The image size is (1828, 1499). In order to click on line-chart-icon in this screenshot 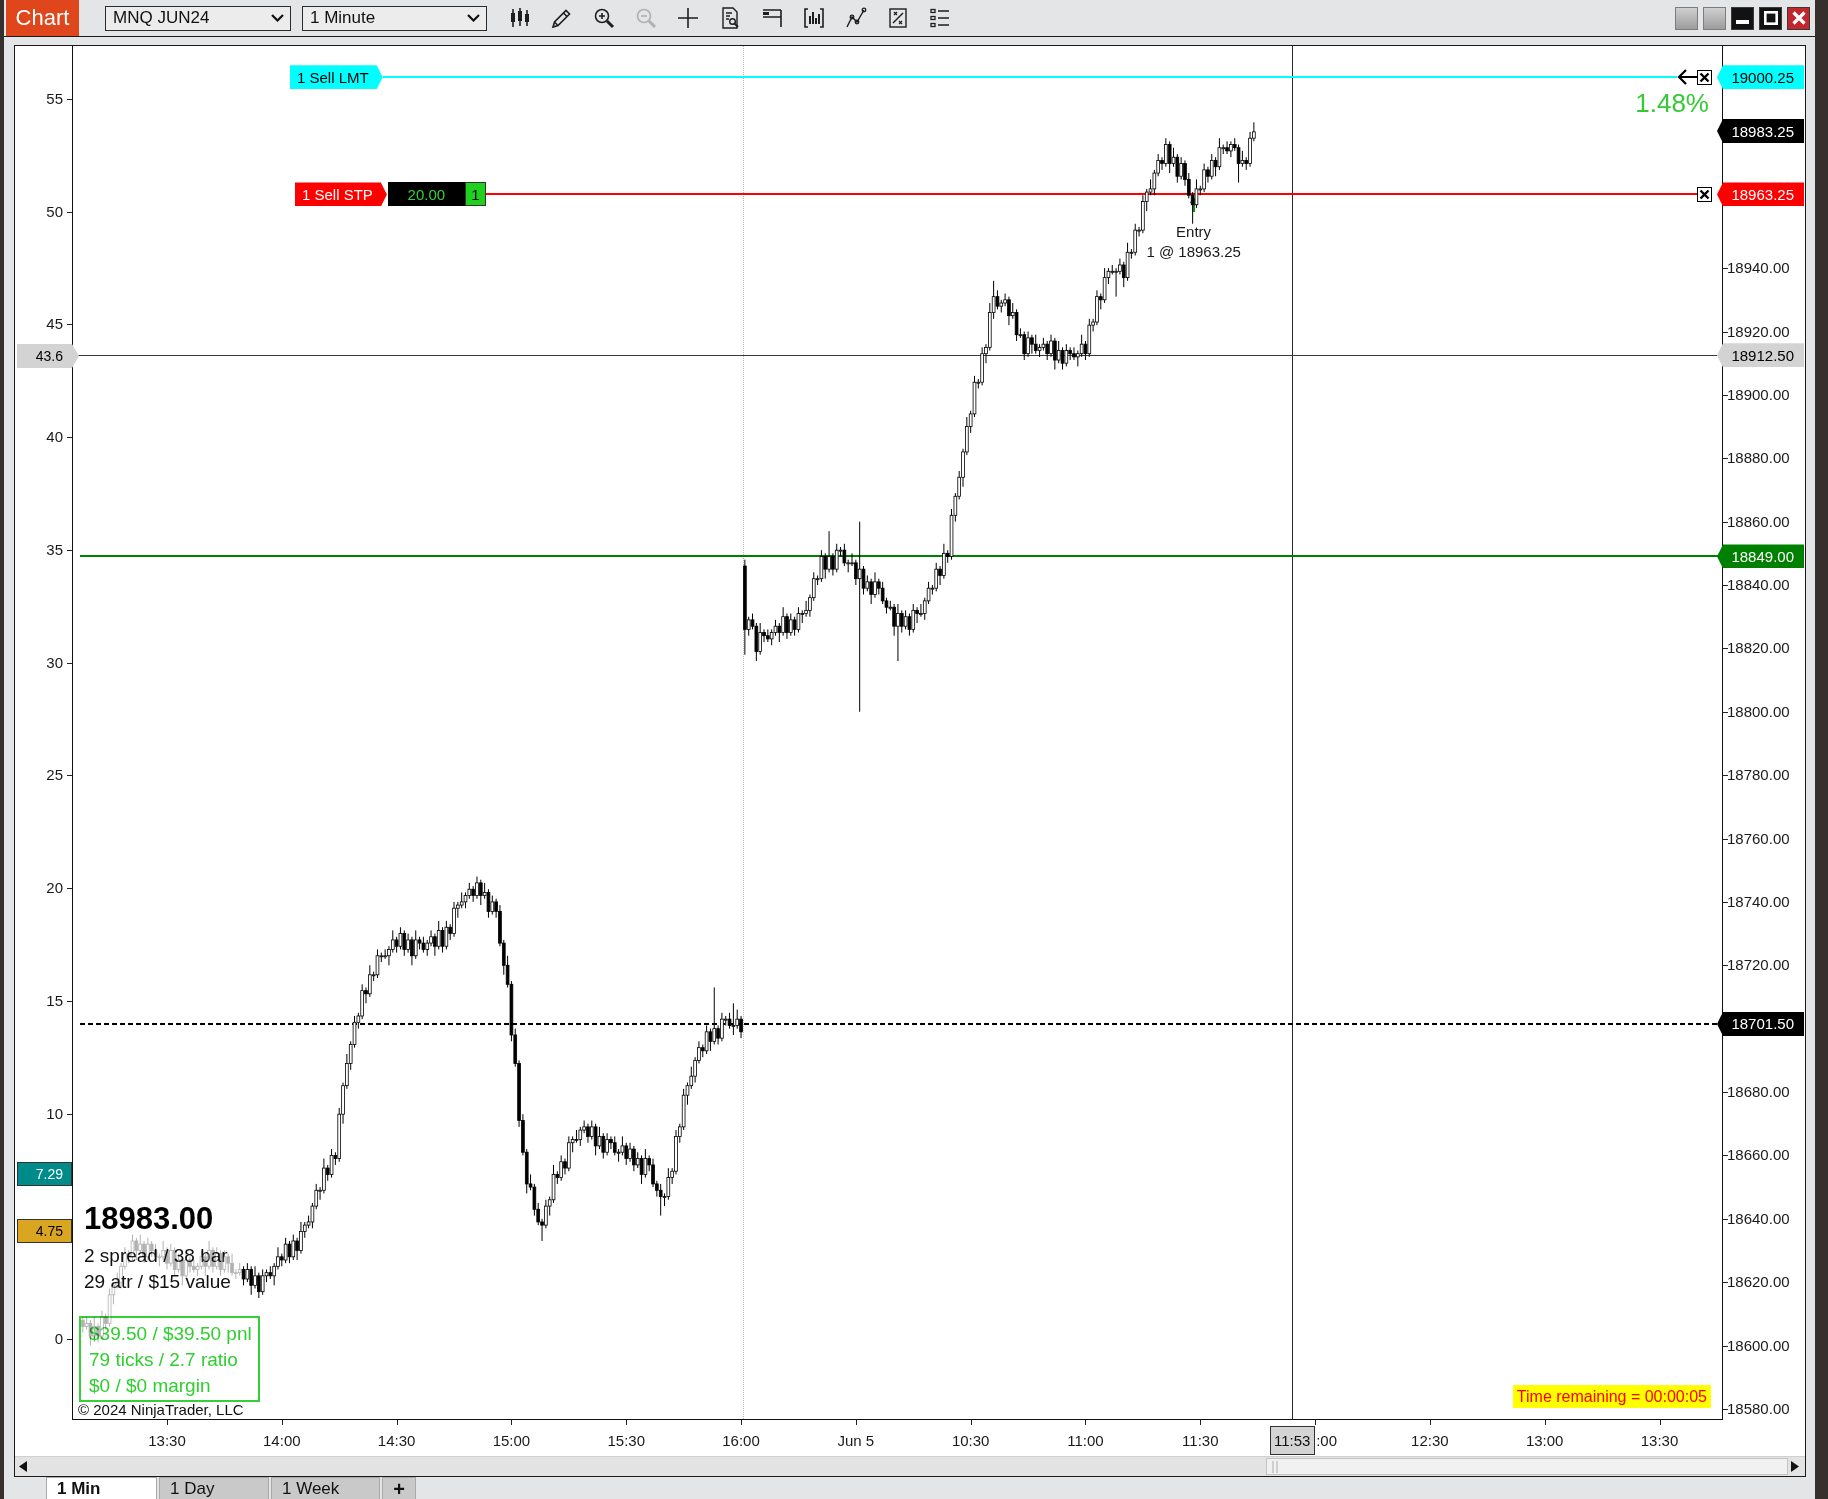, I will do `click(856, 18)`.